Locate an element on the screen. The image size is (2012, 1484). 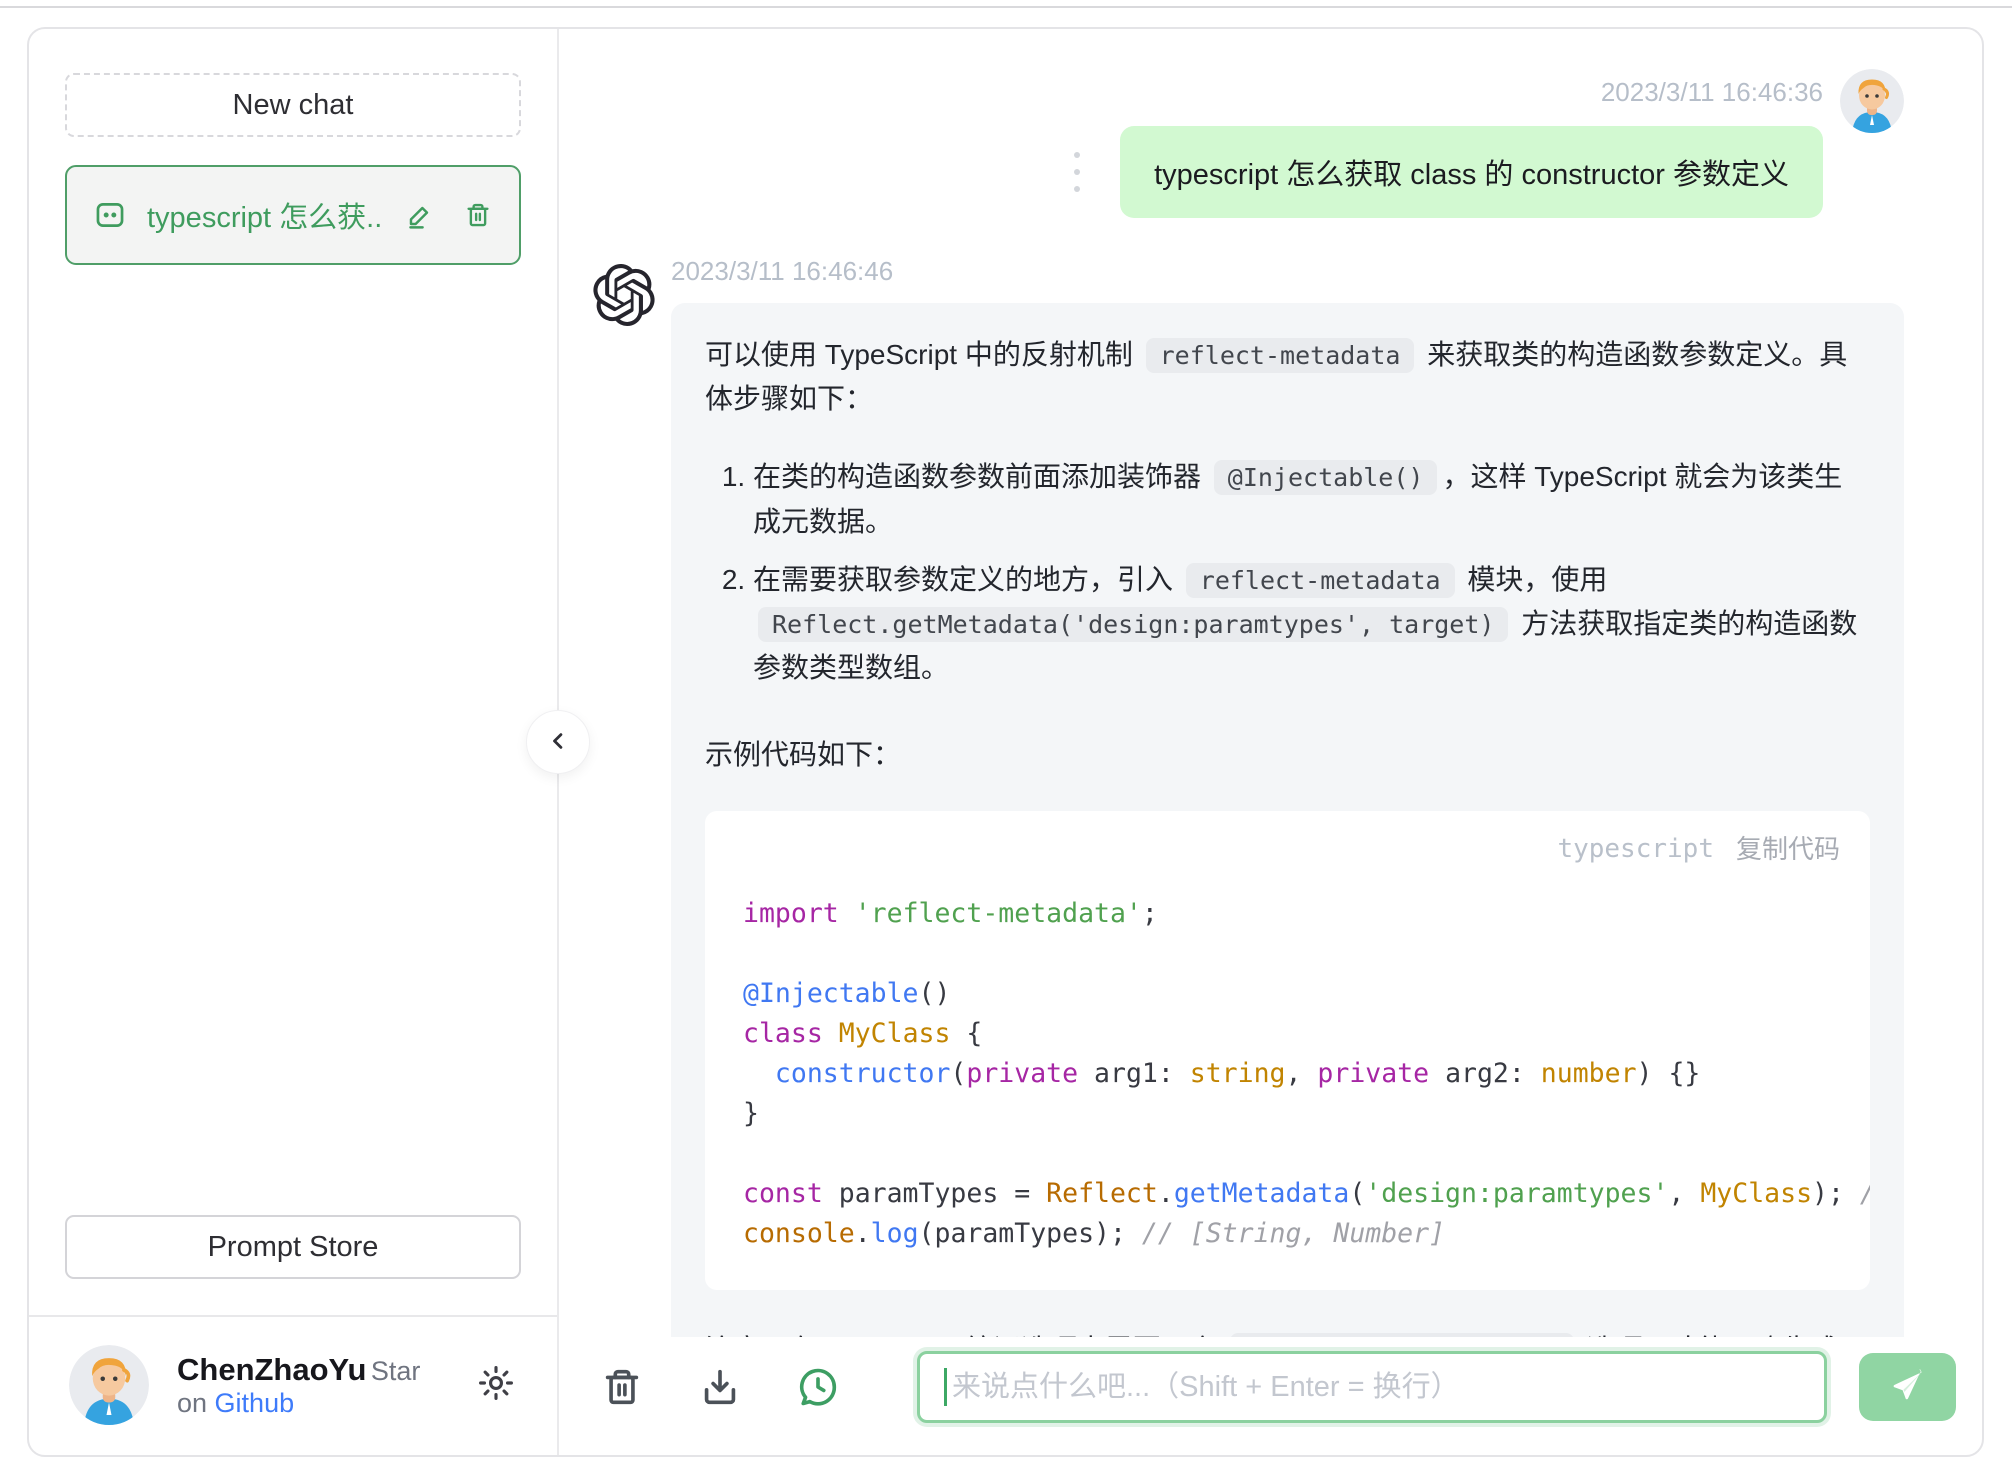
assistant-timestamp: 2023/3/11 16:46:46 is located at coordinates (782, 271).